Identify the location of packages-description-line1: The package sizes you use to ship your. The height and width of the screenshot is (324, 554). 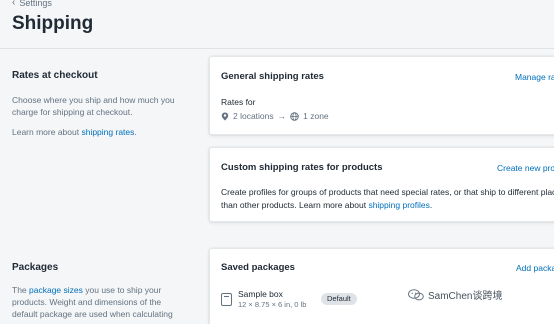
(98, 290).